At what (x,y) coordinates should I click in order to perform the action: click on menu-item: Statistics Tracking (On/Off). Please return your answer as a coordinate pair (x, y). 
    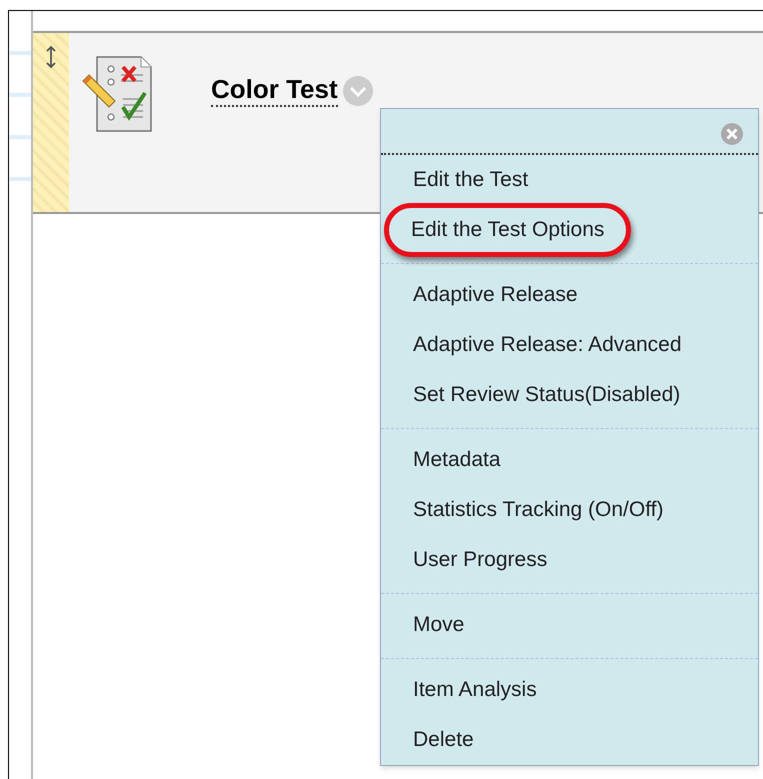
    Looking at the image, I should click on (538, 510).